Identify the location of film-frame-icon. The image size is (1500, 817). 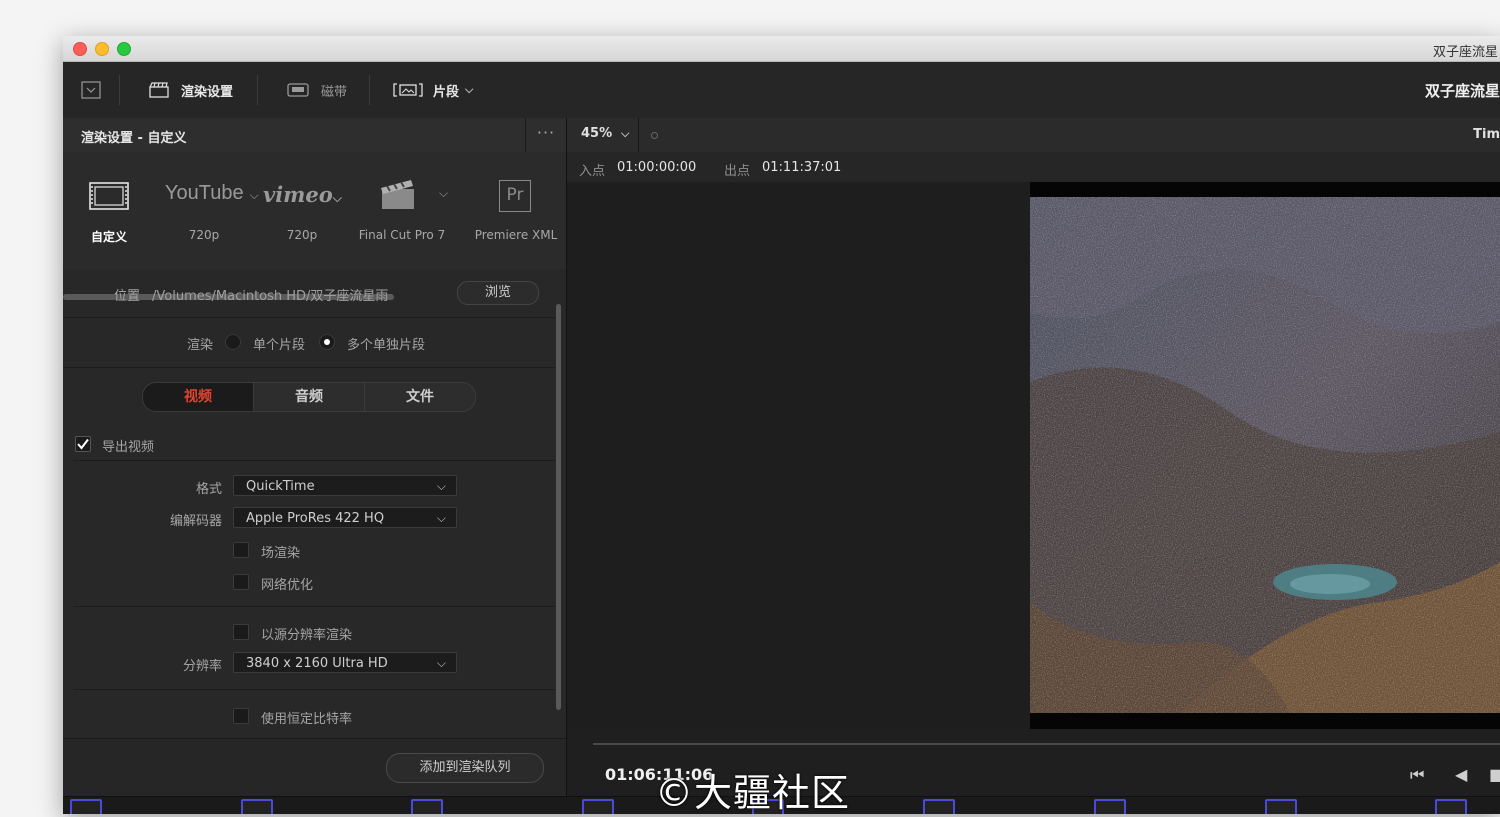
(109, 196).